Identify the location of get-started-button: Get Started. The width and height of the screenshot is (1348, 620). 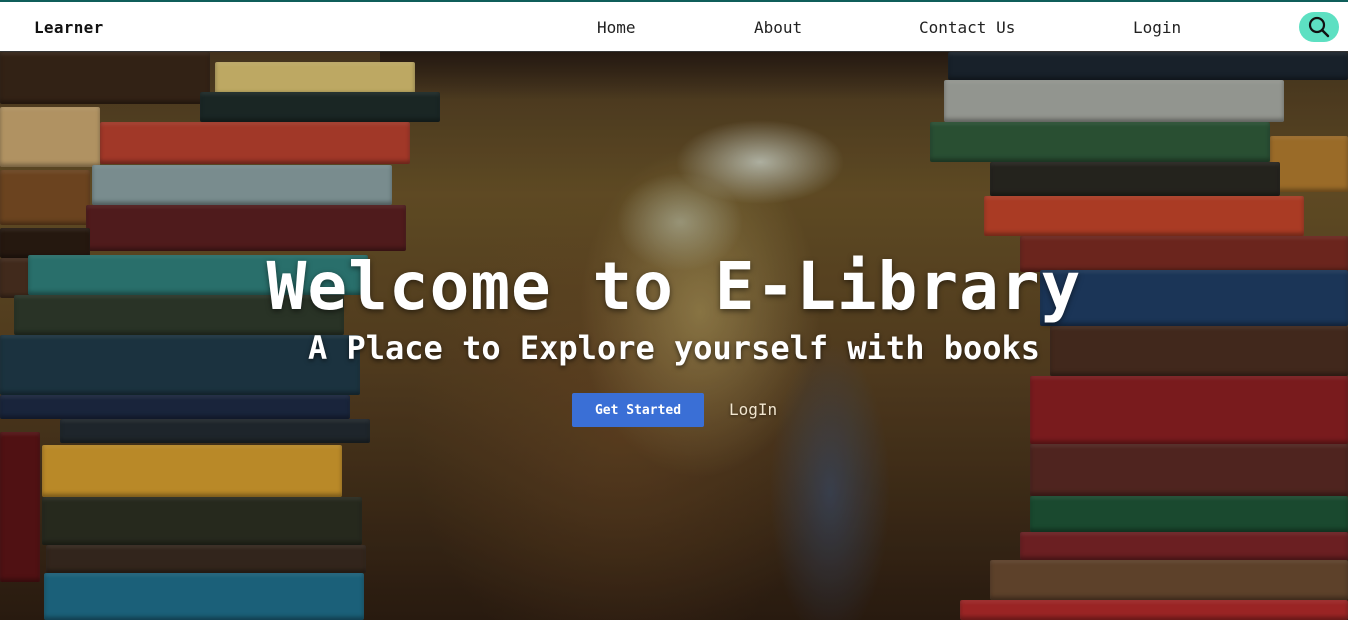
(638, 410).